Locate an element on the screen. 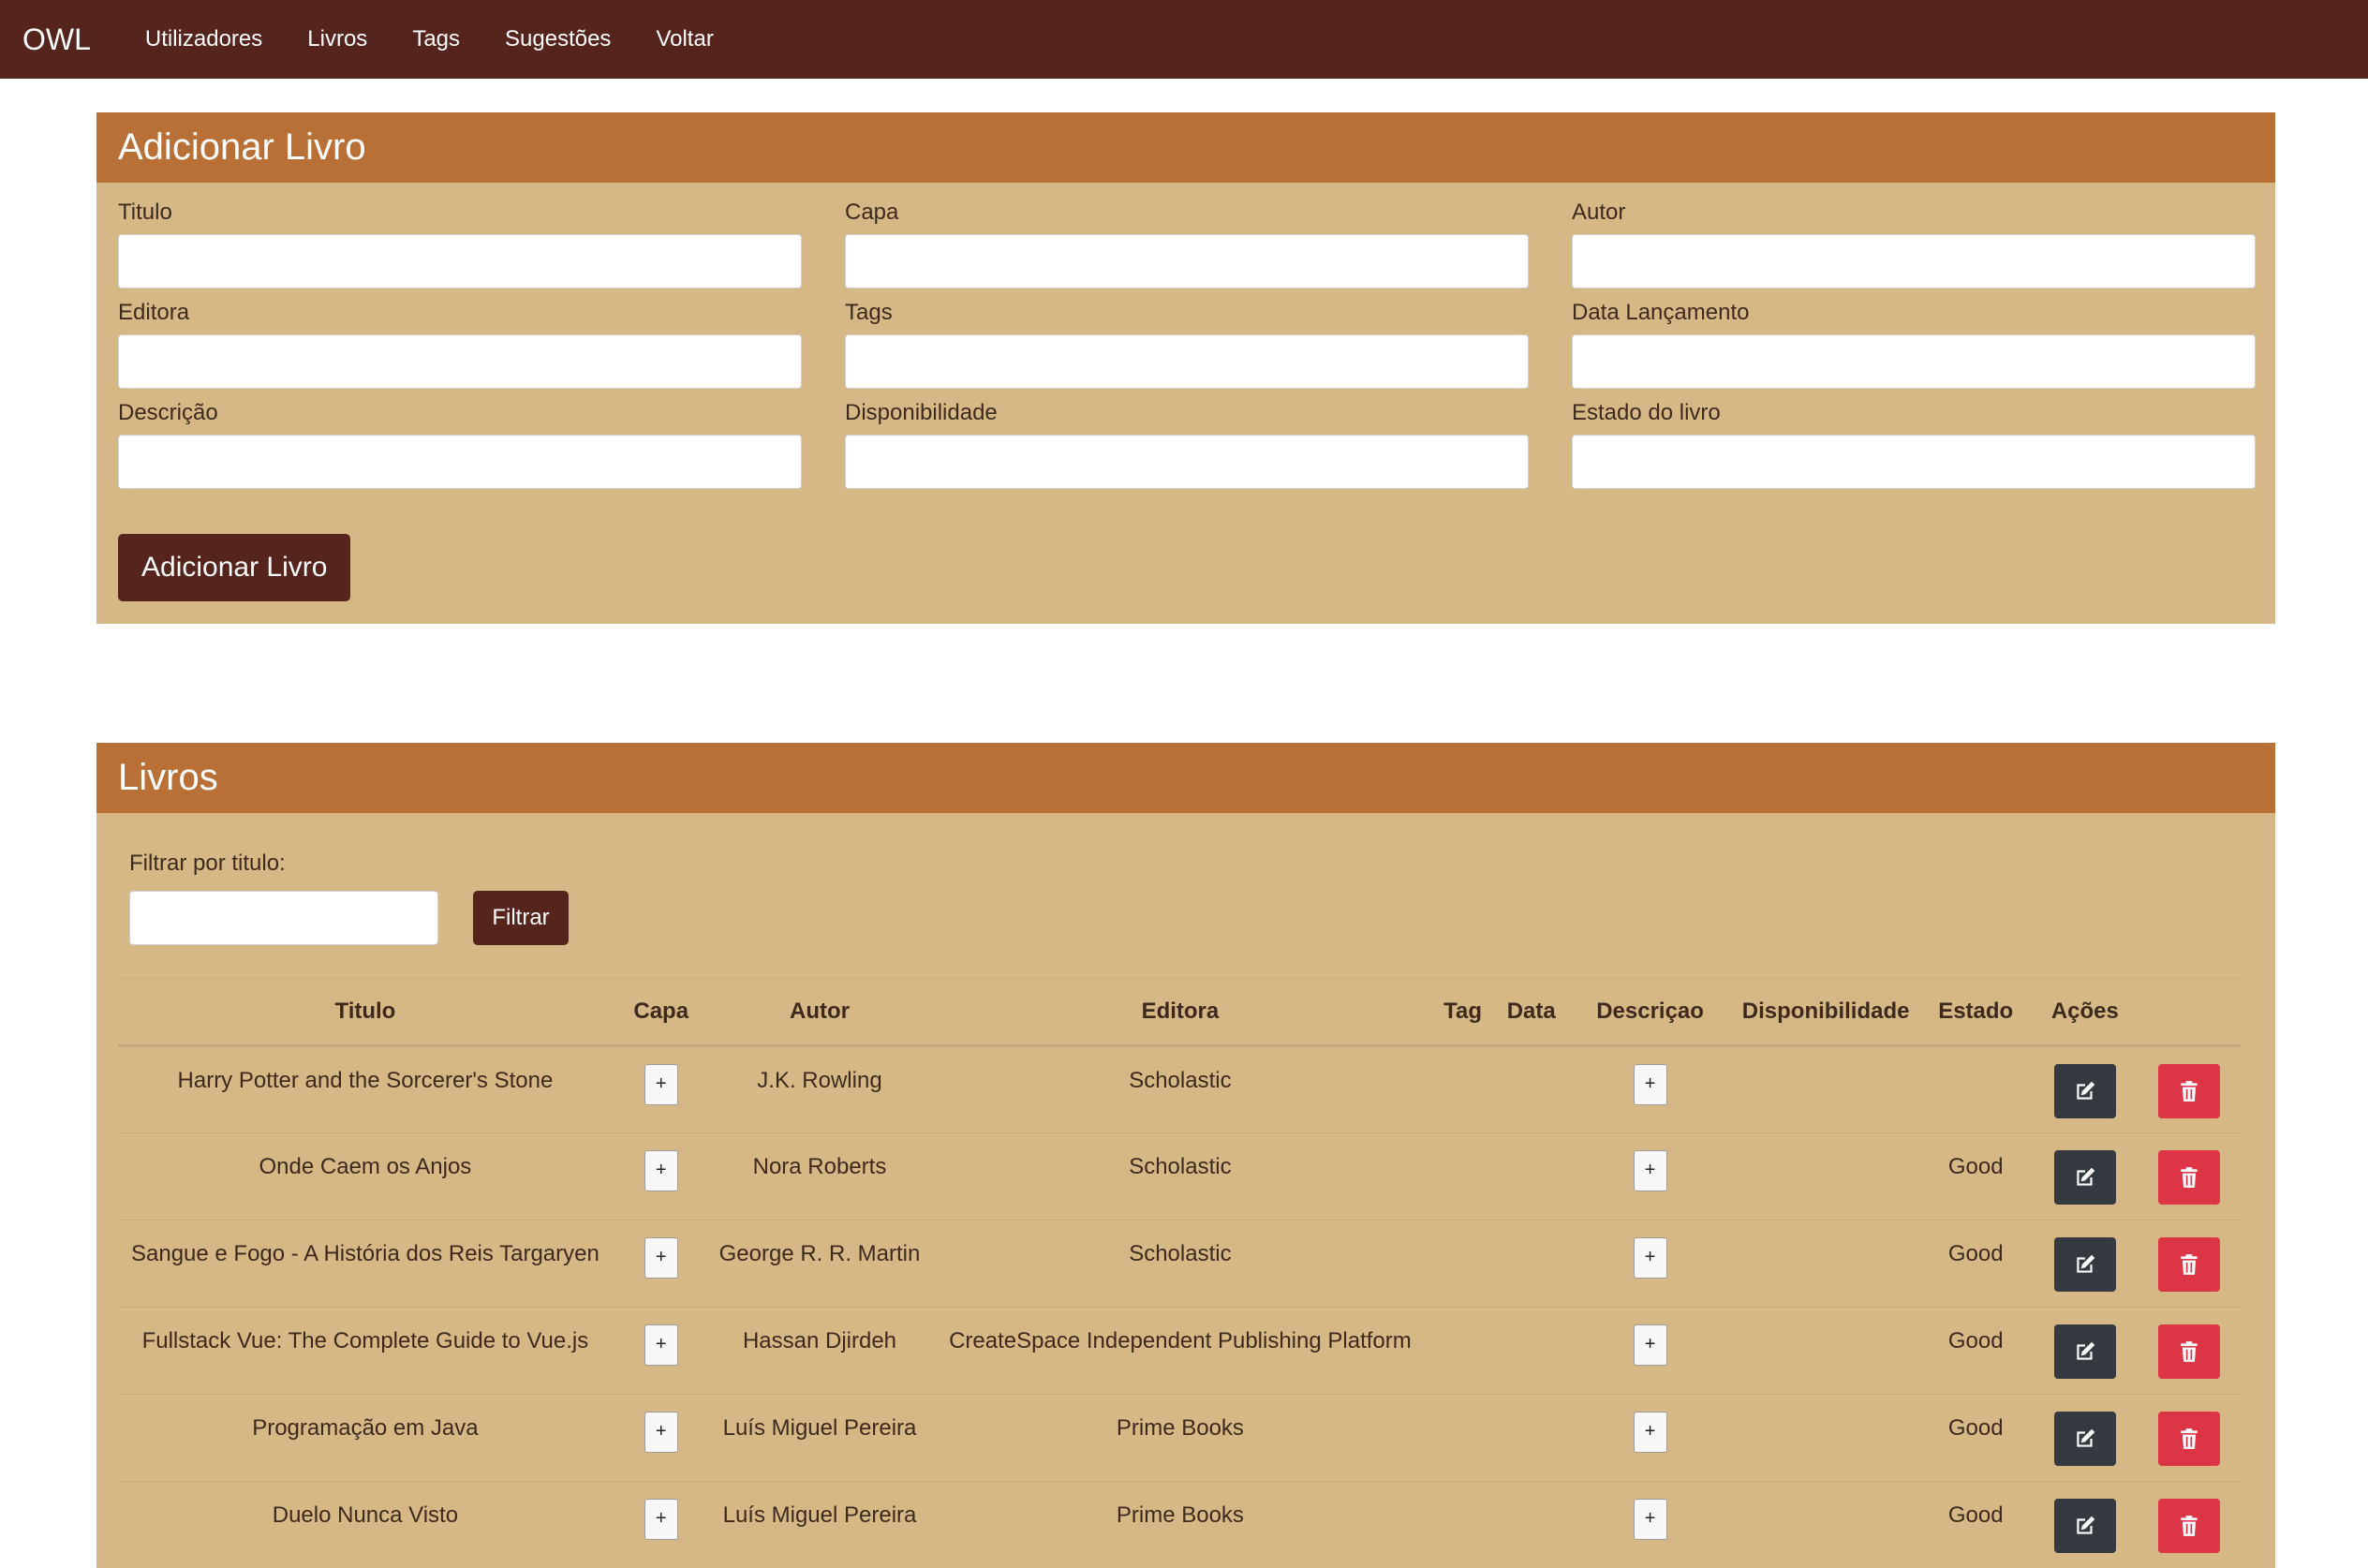 The width and height of the screenshot is (2368, 1568). col-header-acoes: Ações is located at coordinates (2085, 1012).